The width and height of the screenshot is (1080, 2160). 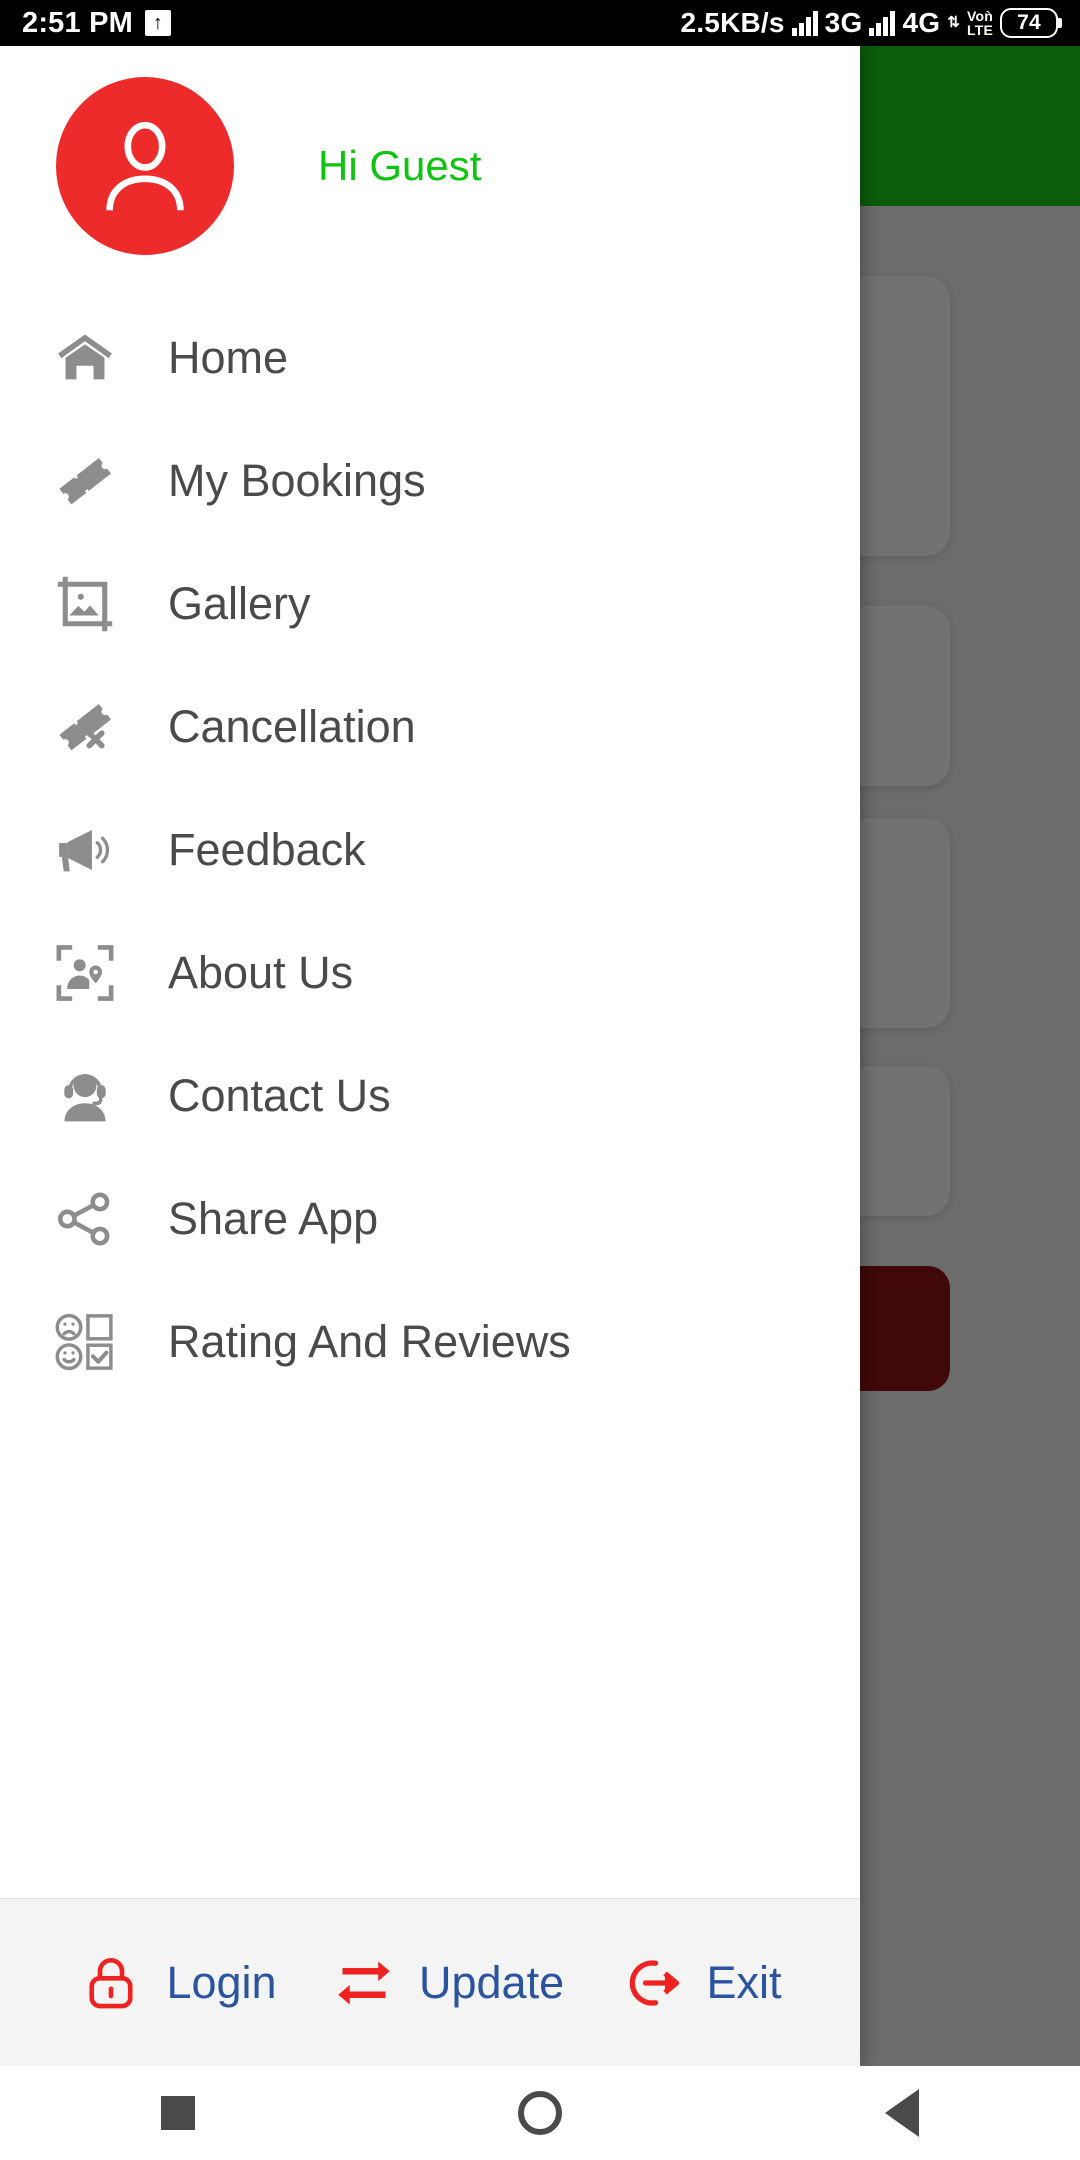 What do you see at coordinates (882, 23) in the screenshot?
I see `signal-bars-sim2-icon` at bounding box center [882, 23].